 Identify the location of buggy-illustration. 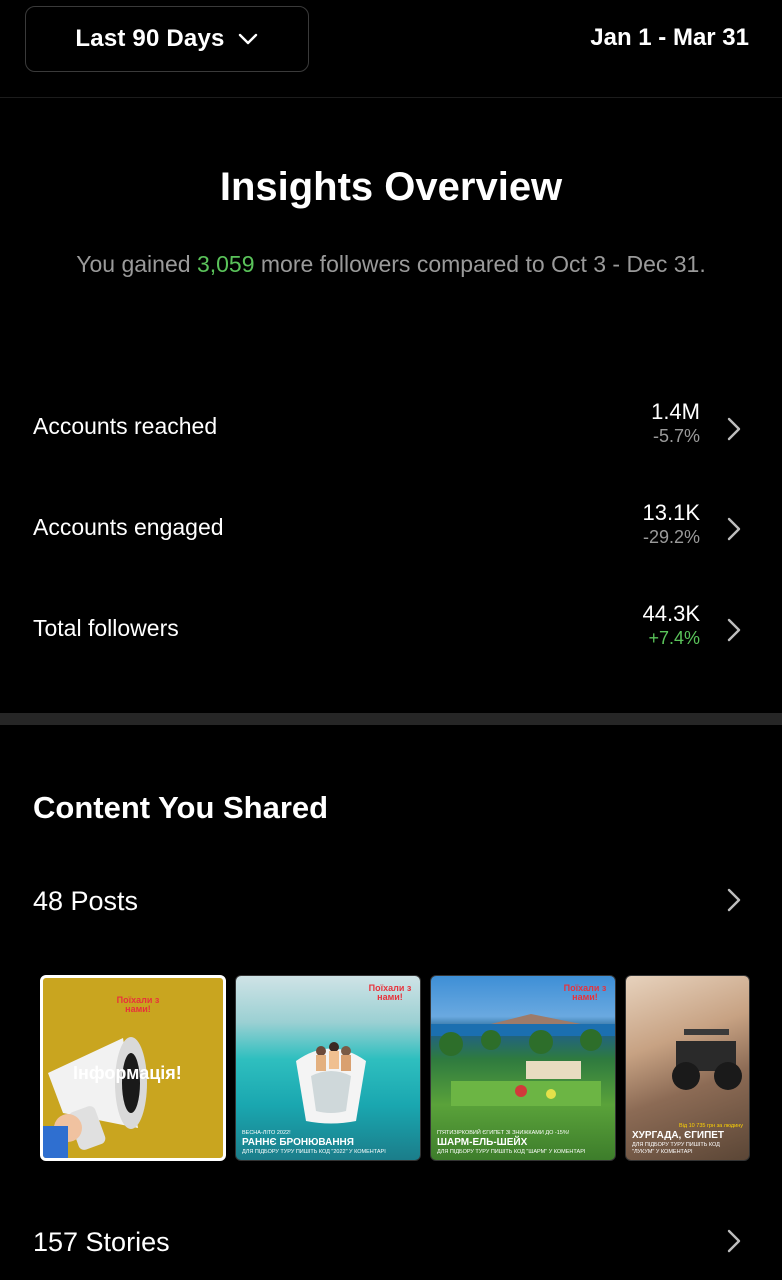
(707, 1059).